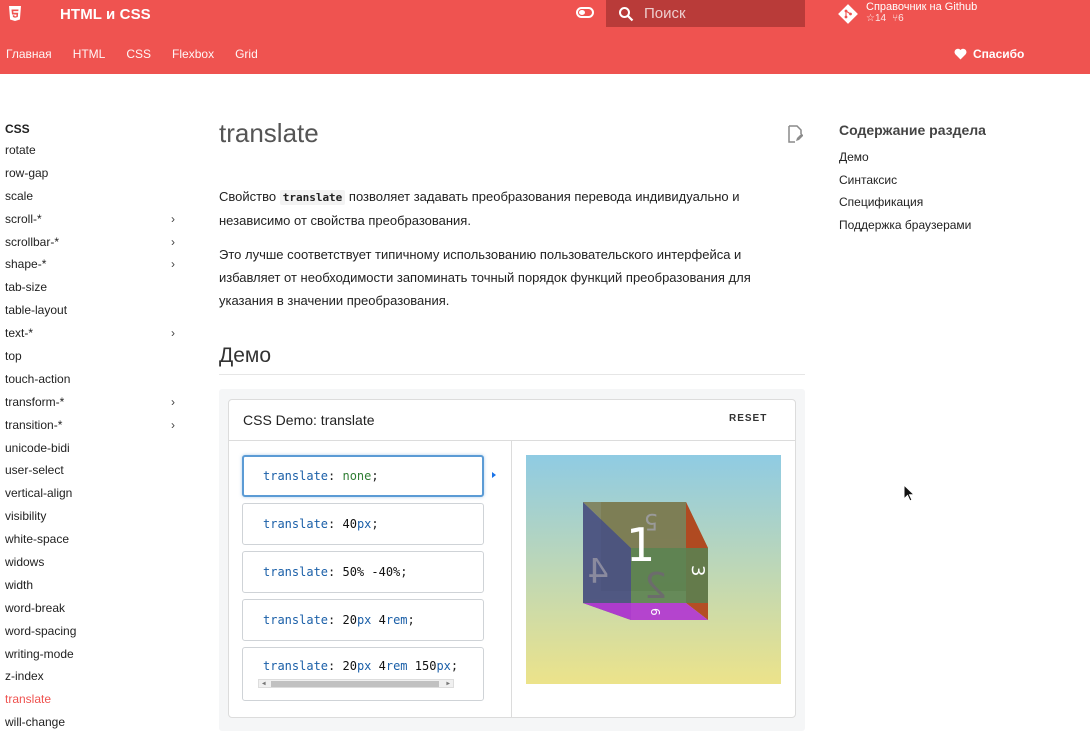 Image resolution: width=1090 pixels, height=745 pixels. I want to click on sidebar-item-writing-mode: writing-mode, so click(95, 654).